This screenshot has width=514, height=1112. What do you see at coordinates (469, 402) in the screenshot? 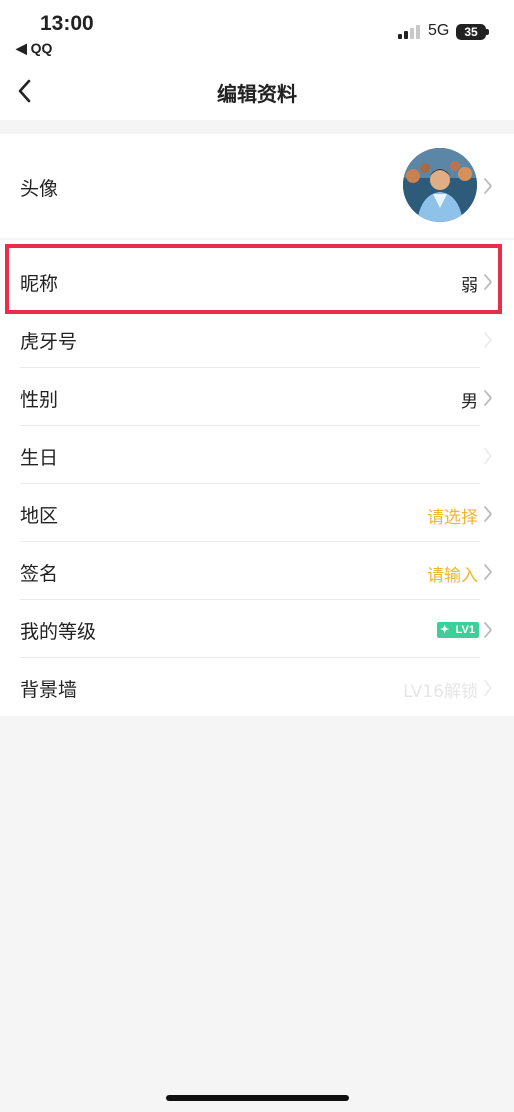
I see `gender-value: 男` at bounding box center [469, 402].